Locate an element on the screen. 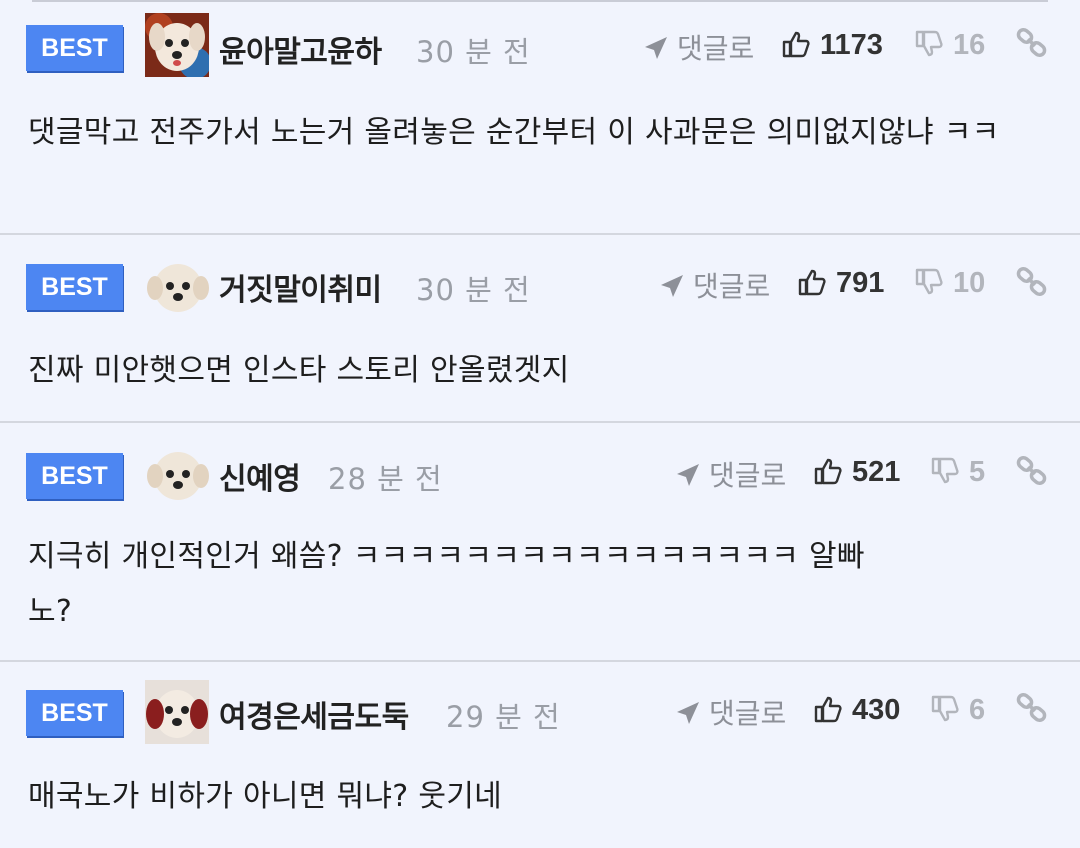 The width and height of the screenshot is (1080, 848). dislike-button: 10 is located at coordinates (950, 283).